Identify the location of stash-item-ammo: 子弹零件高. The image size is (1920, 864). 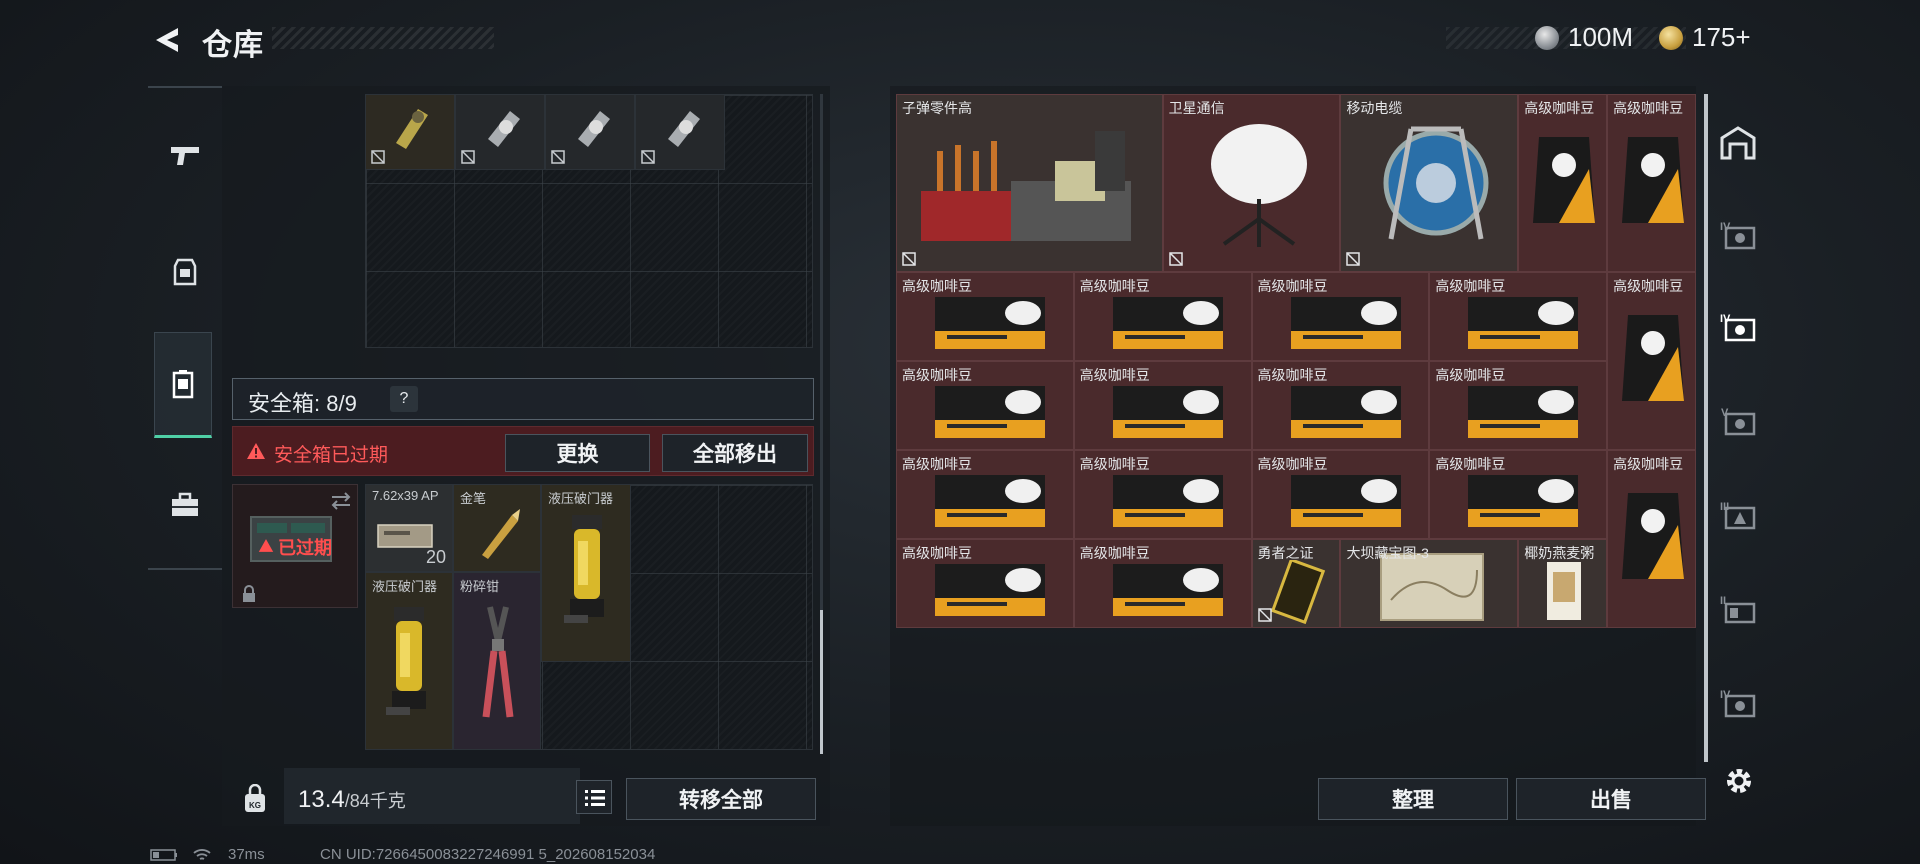
(1029, 183).